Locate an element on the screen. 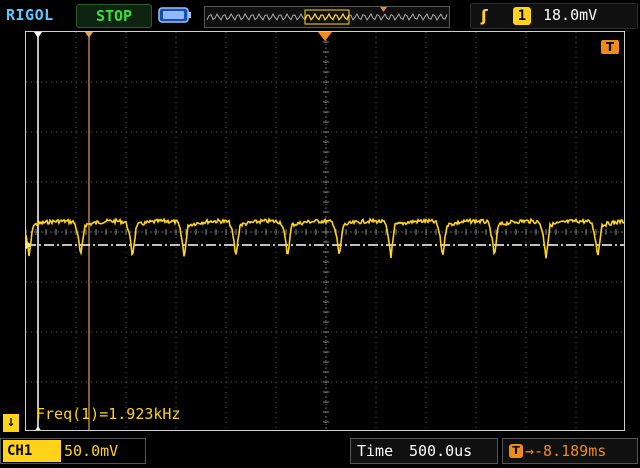 The width and height of the screenshot is (640, 468). timebase-panel: Time 500.0us is located at coordinates (424, 451).